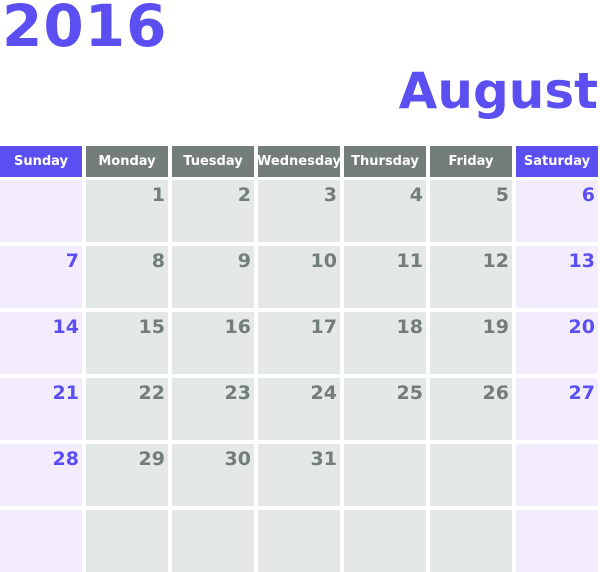  I want to click on day-cell: 22, so click(127, 409).